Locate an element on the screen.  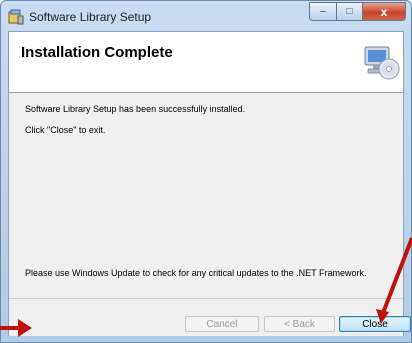
caption-buttons: – □ x is located at coordinates (357, 12).